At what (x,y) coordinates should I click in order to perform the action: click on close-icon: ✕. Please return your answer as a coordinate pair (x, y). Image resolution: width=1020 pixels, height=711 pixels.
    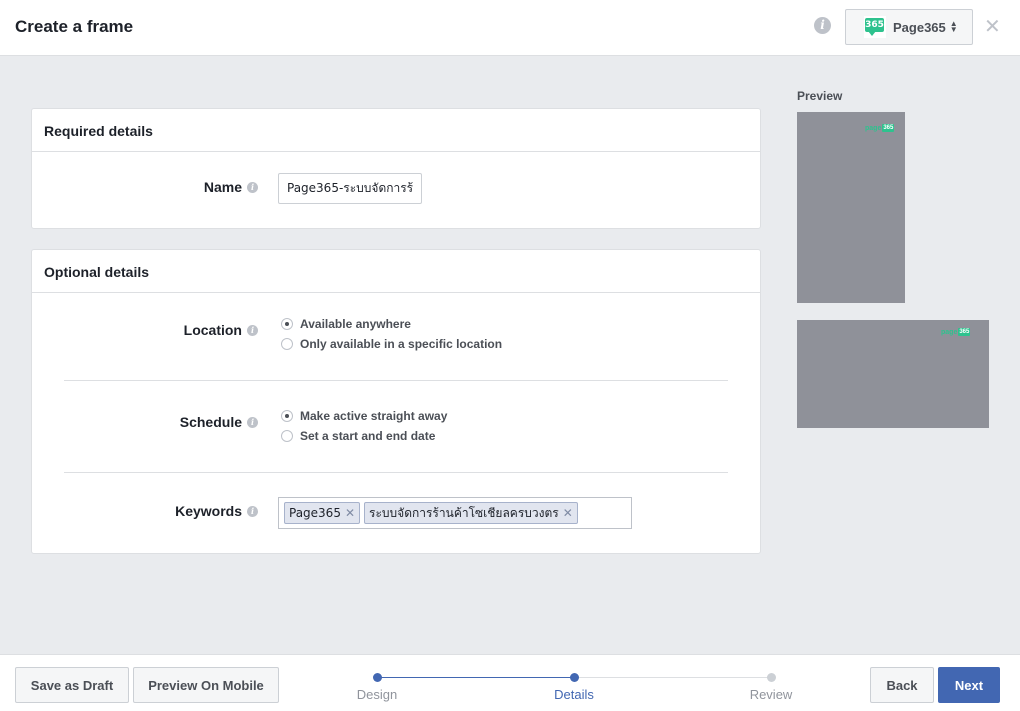
    Looking at the image, I should click on (992, 27).